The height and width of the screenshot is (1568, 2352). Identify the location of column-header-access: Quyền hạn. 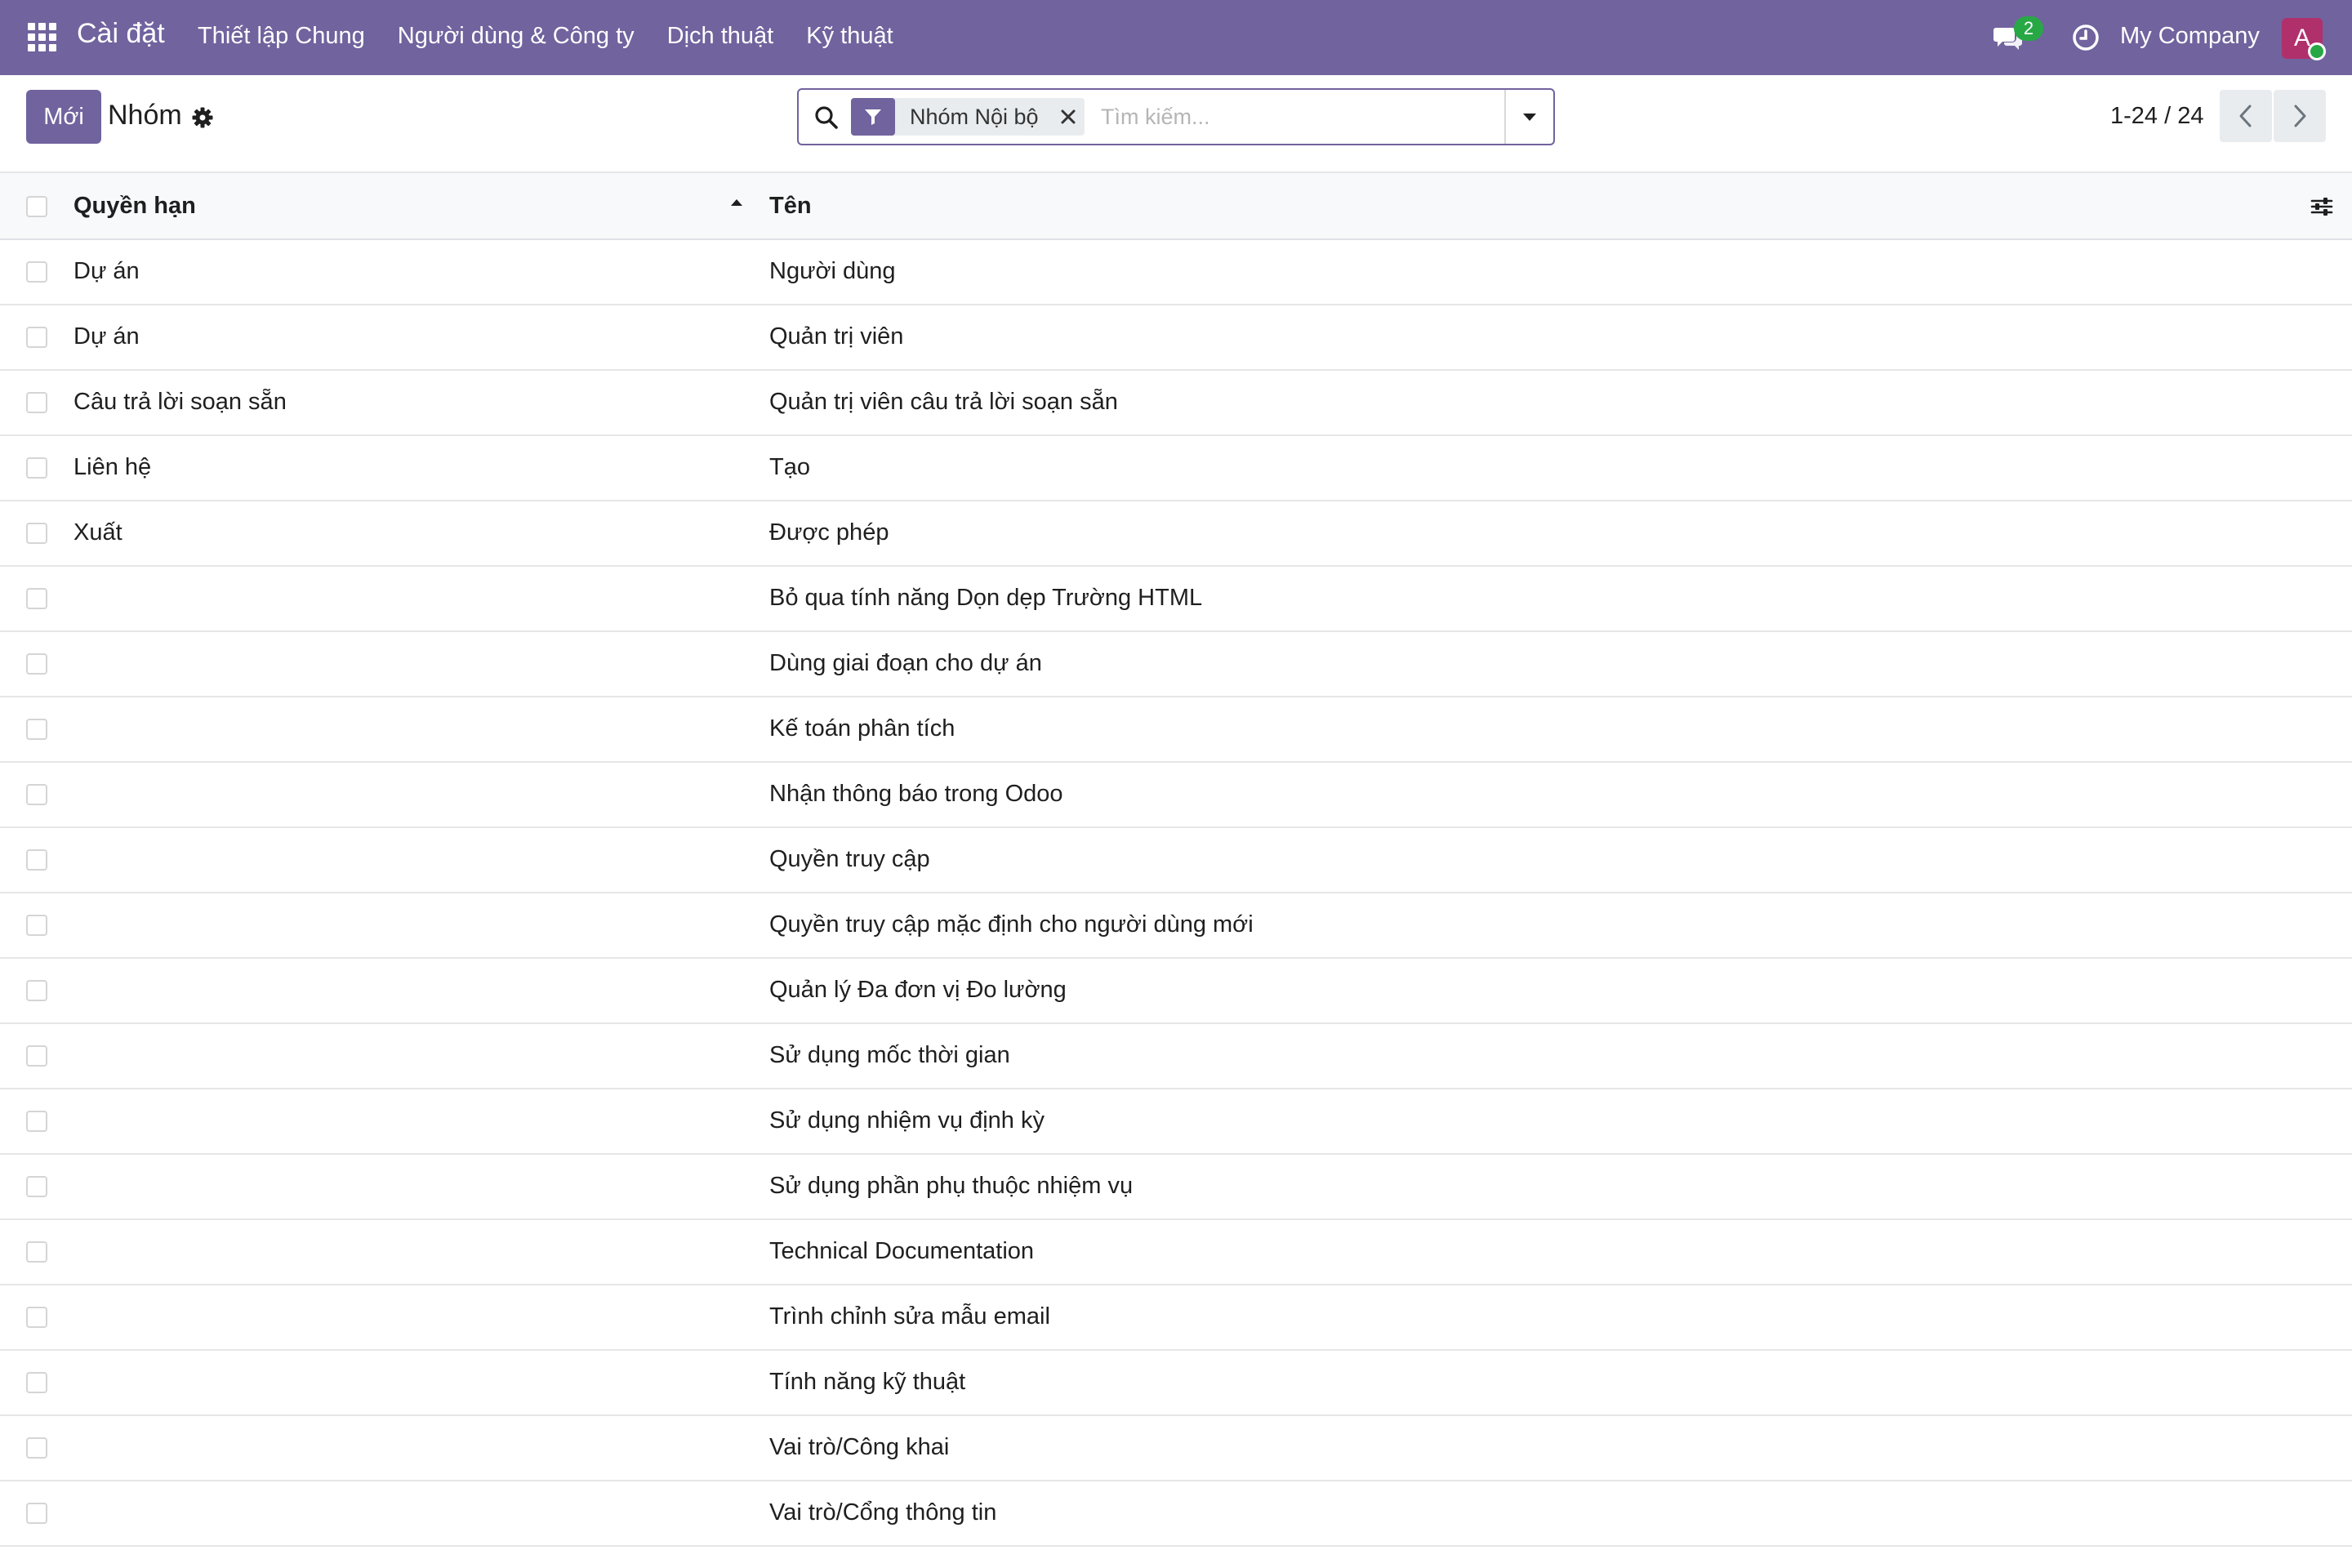
(135, 206).